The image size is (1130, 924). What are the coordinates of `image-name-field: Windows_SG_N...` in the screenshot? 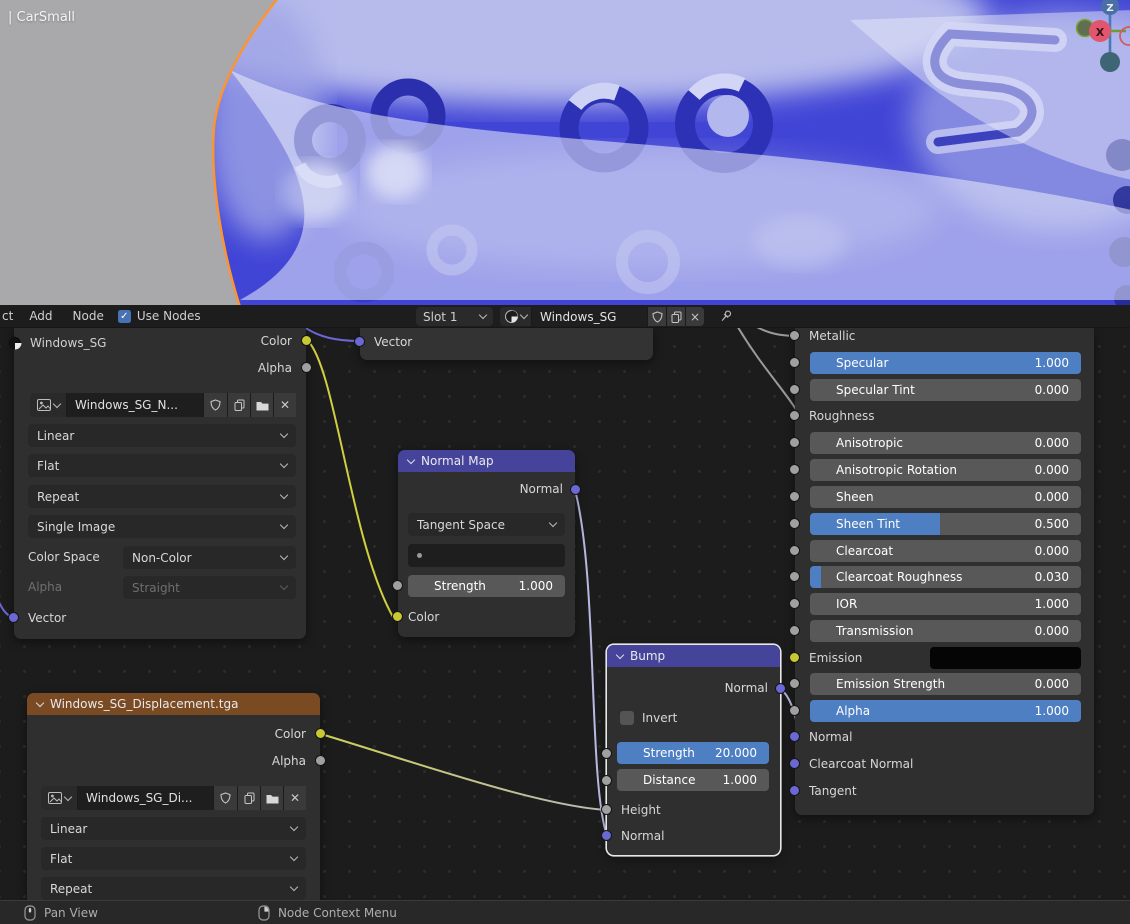 It's located at (134, 405).